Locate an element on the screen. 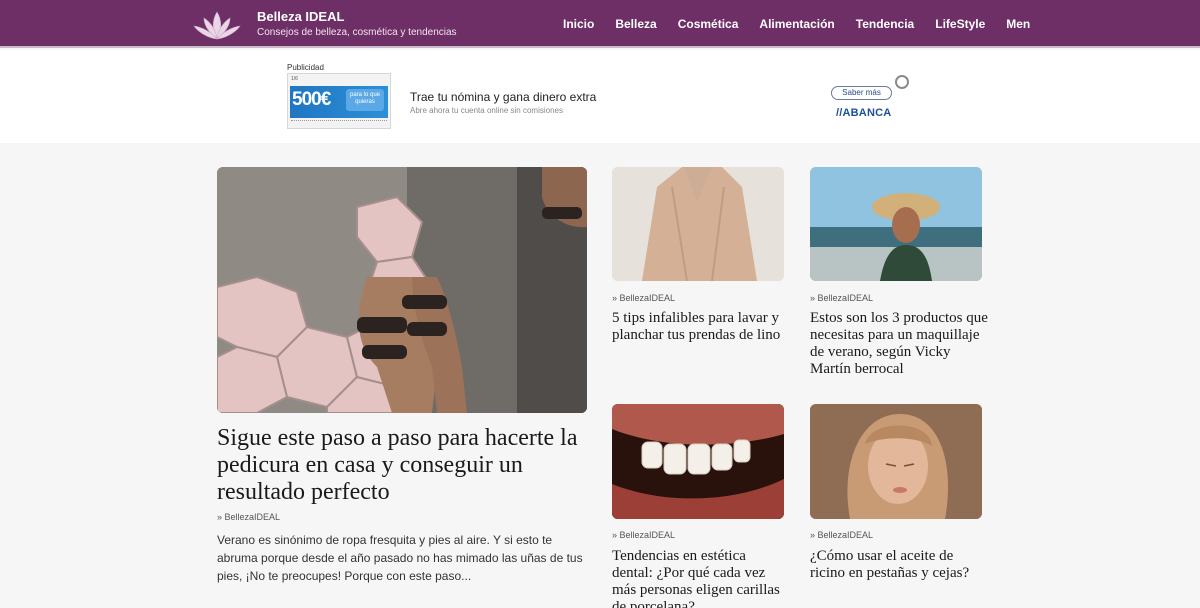 This screenshot has height=608, width=1200. ad-thumb-fineprint: 1/6 is located at coordinates (294, 79).